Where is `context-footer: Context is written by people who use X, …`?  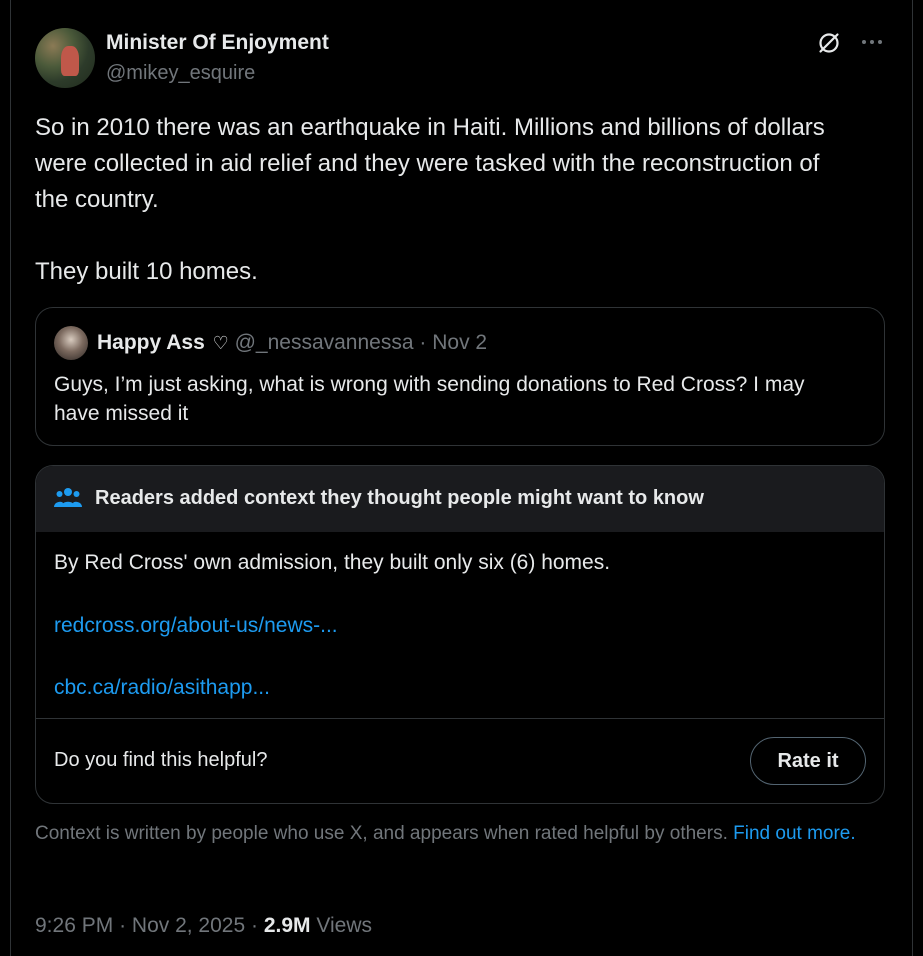 context-footer: Context is written by people who use X, … is located at coordinates (460, 834).